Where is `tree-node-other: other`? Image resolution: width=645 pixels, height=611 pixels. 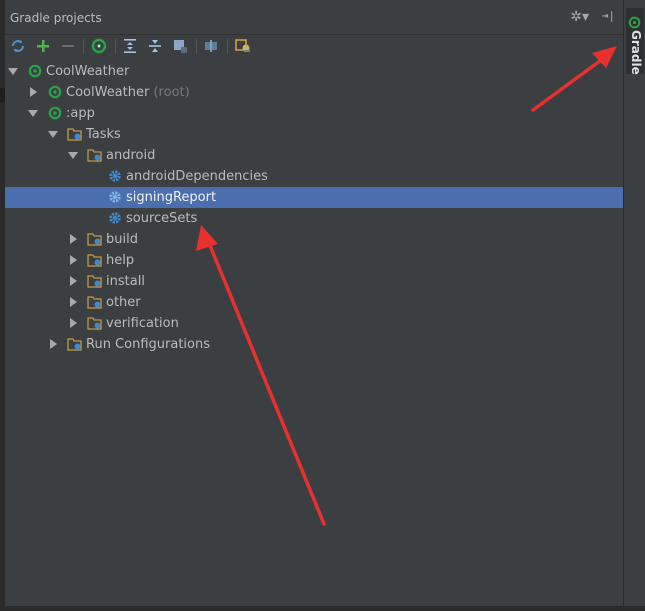 tree-node-other: other is located at coordinates (314, 302).